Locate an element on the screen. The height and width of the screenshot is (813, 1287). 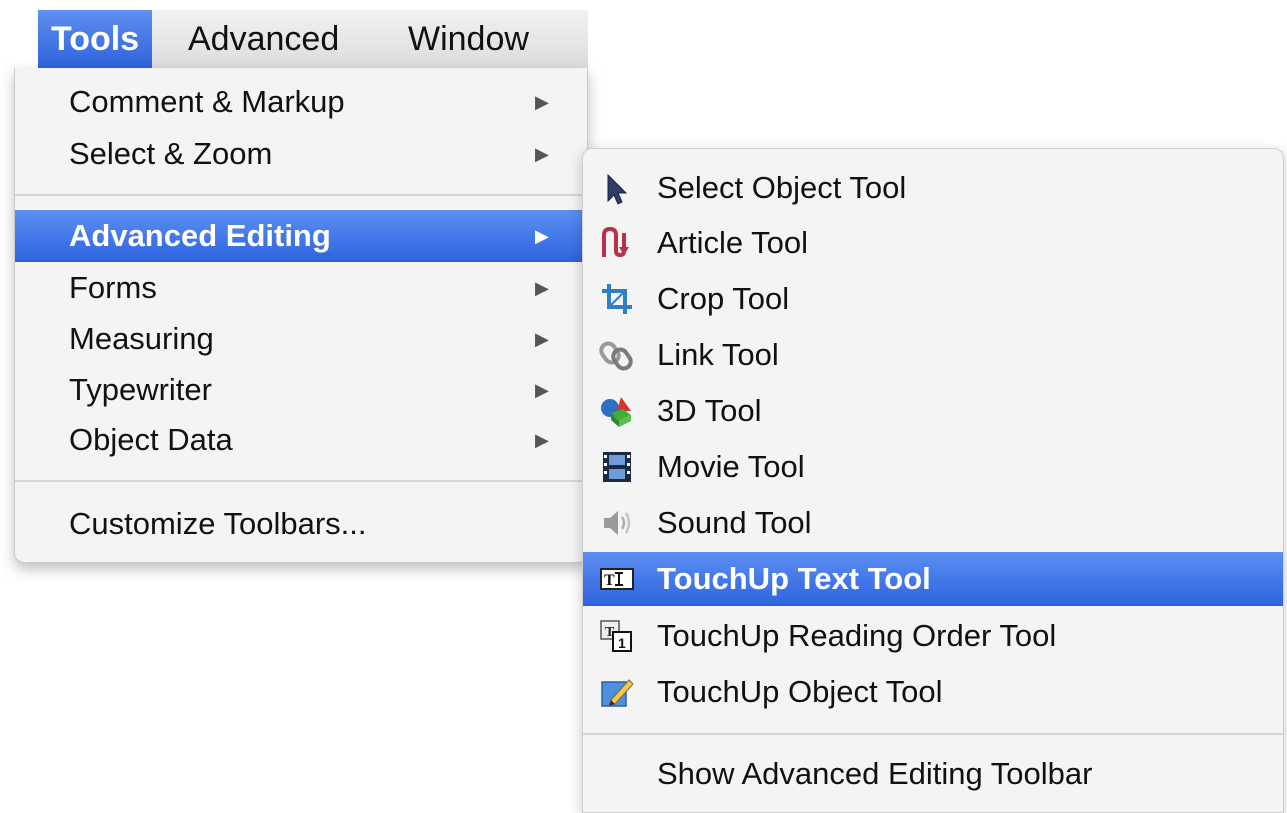
reading-order-icon: T 1 is located at coordinates (616, 636).